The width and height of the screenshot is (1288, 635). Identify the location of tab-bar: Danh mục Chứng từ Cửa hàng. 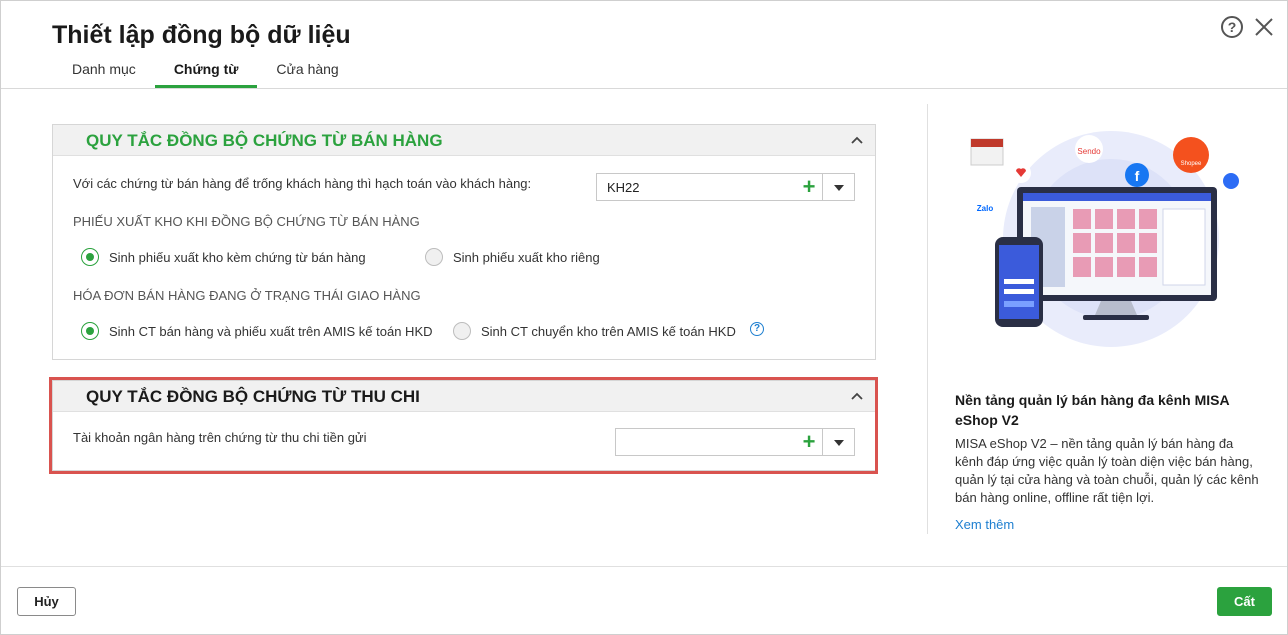
(205, 73).